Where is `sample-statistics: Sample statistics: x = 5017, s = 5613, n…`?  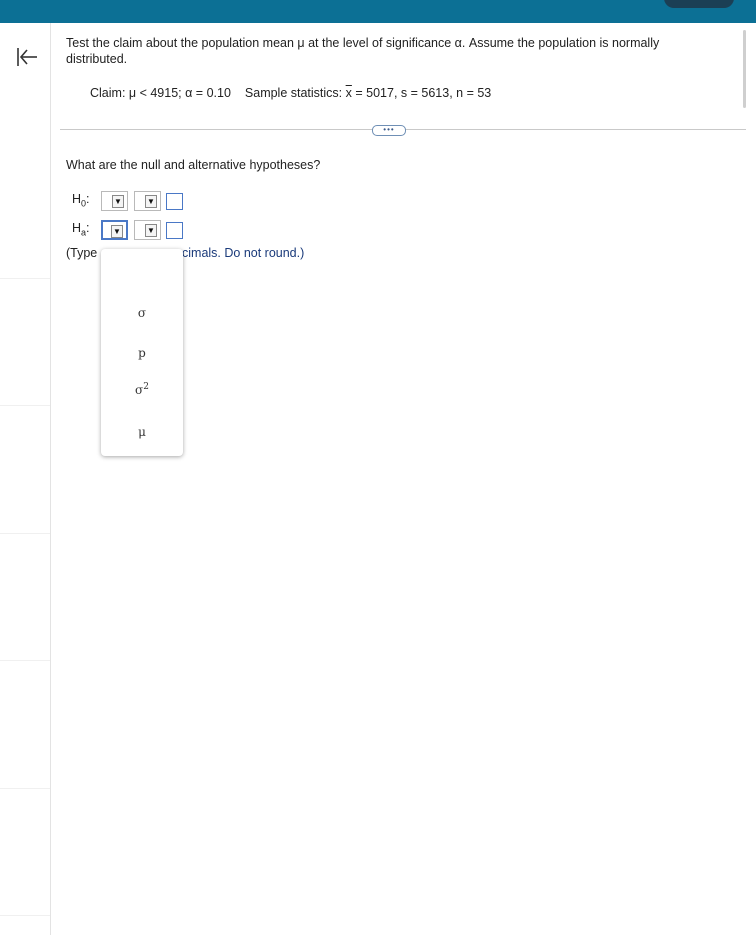
sample-statistics: Sample statistics: x = 5017, s = 5613, n… is located at coordinates (368, 93).